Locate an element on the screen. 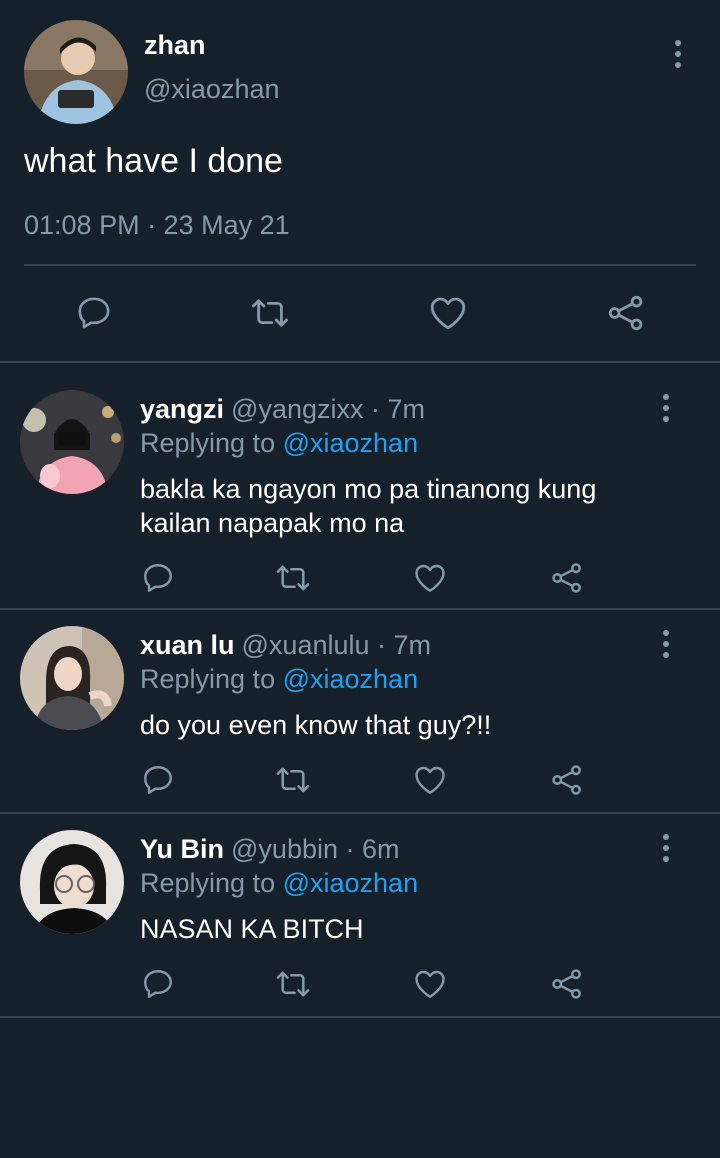  author-name: yangzi is located at coordinates (182, 409).